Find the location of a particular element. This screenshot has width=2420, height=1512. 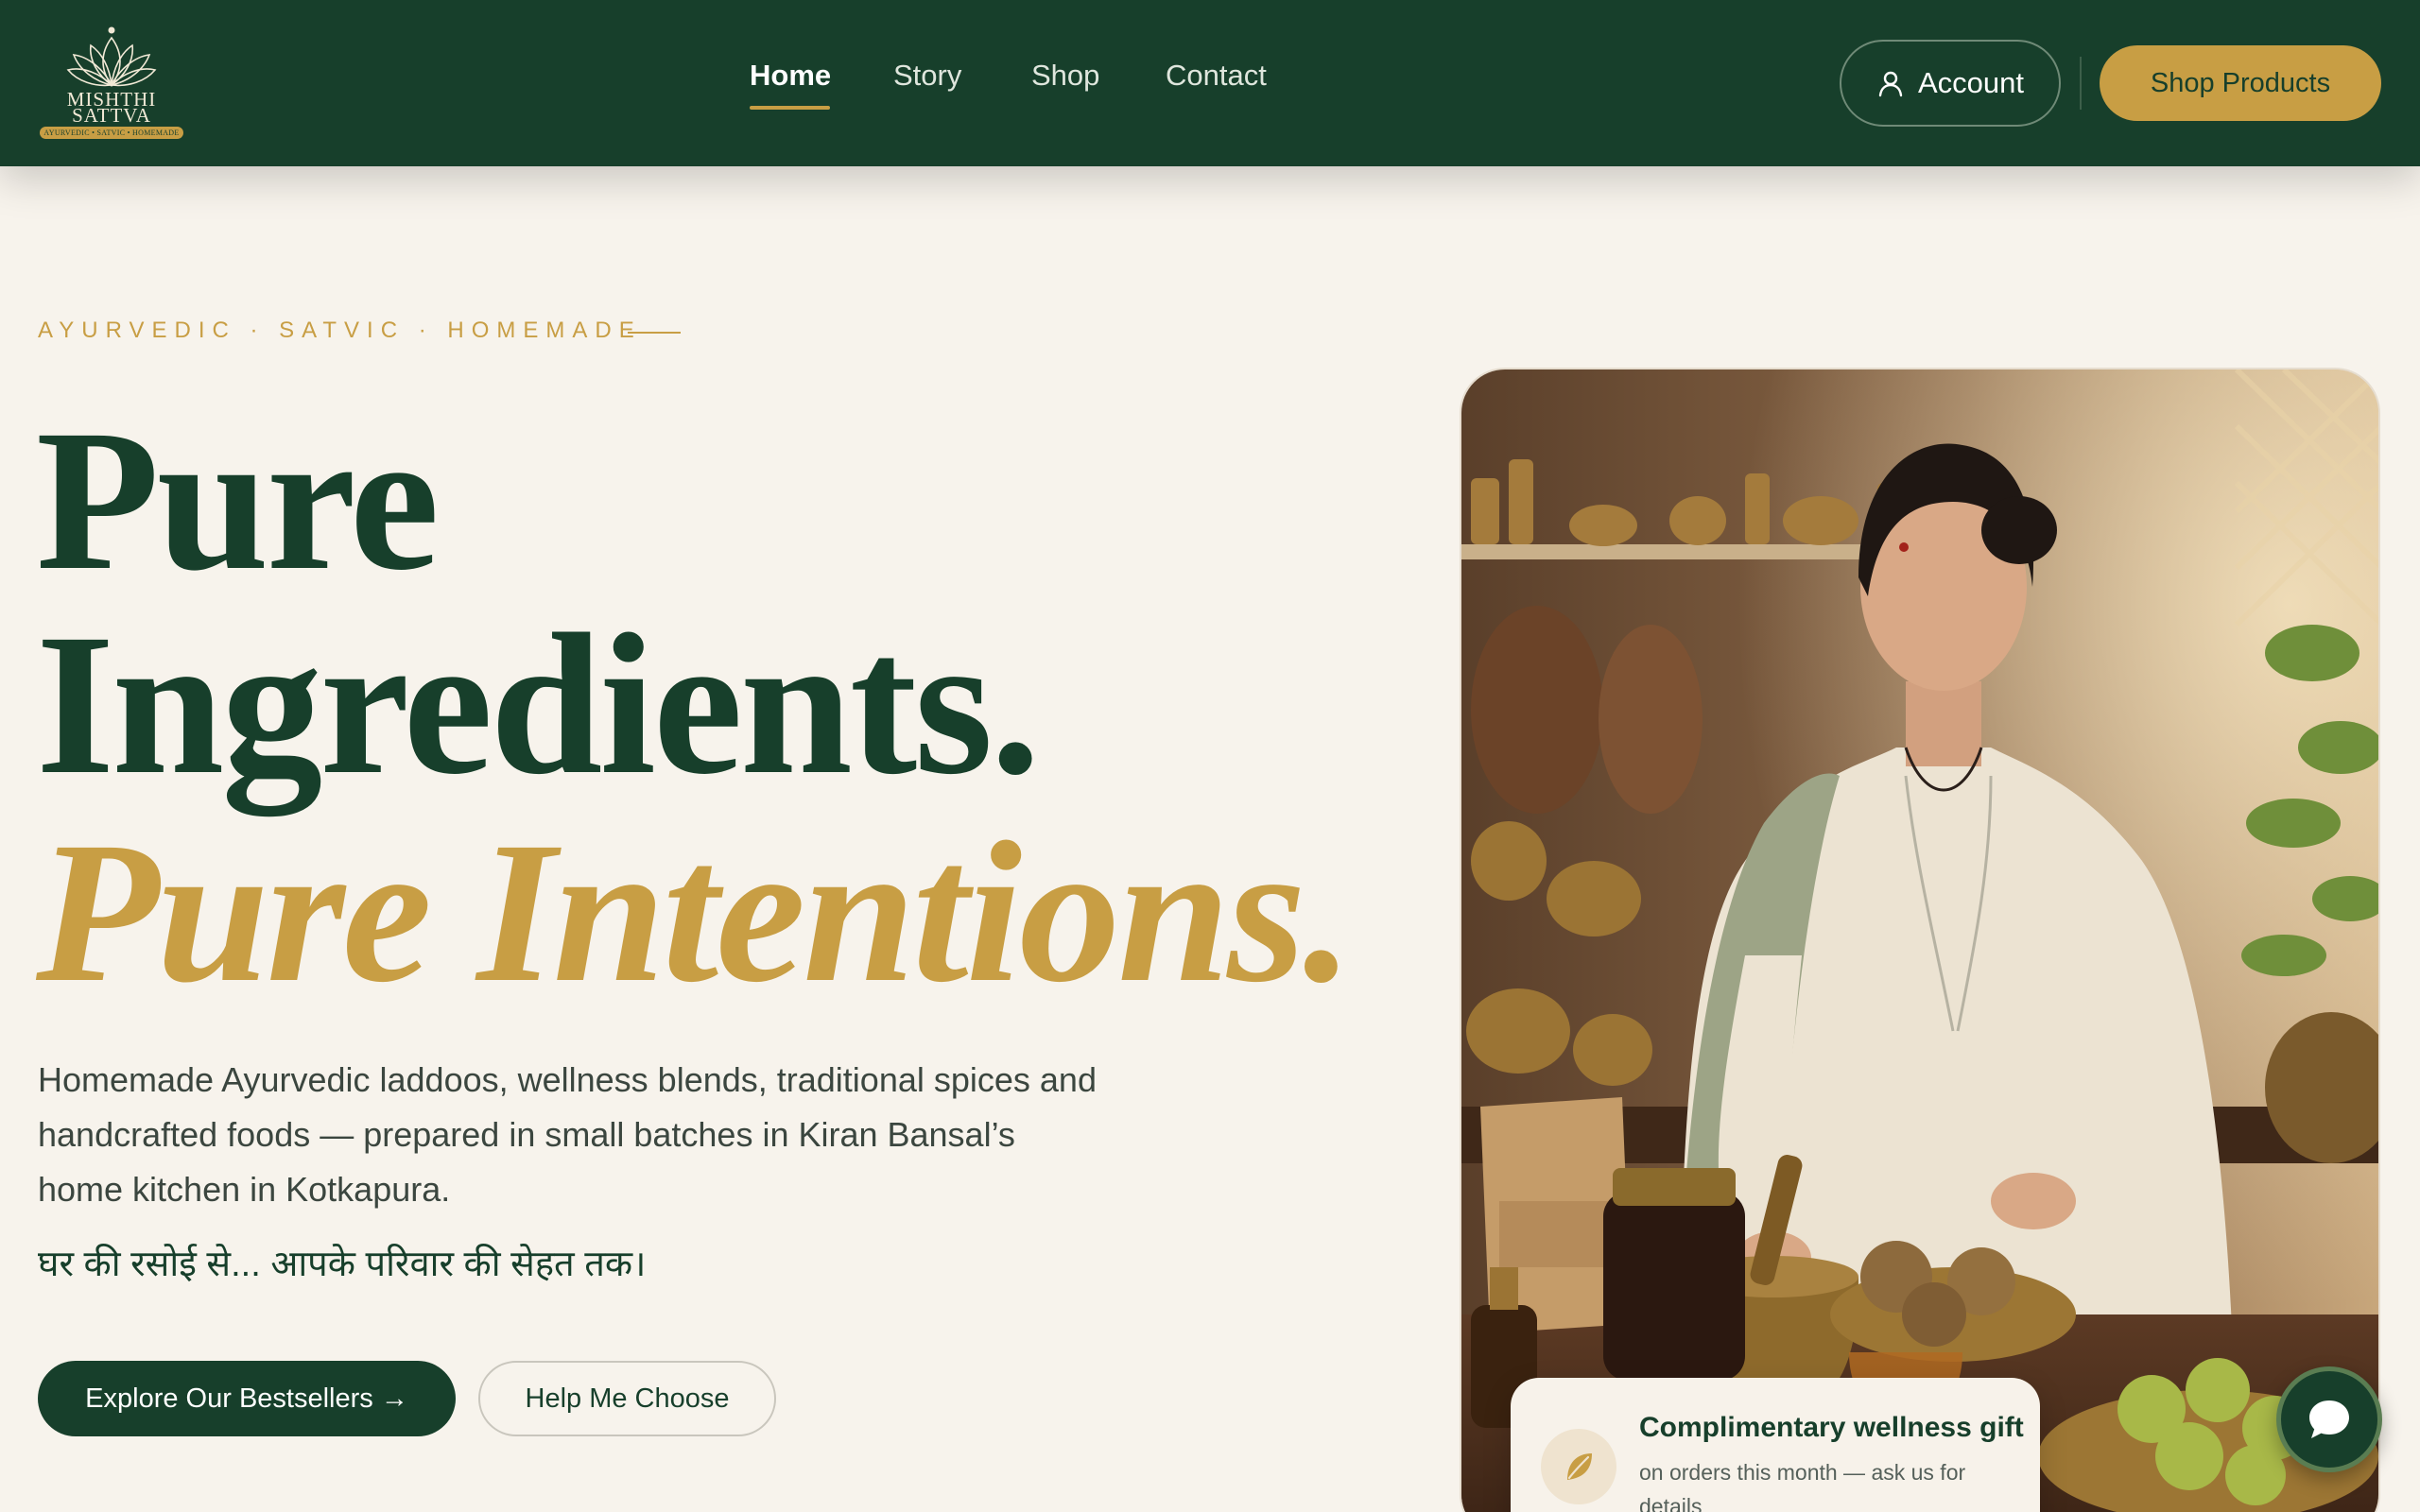

chat-bubble-icon is located at coordinates (2329, 1419).